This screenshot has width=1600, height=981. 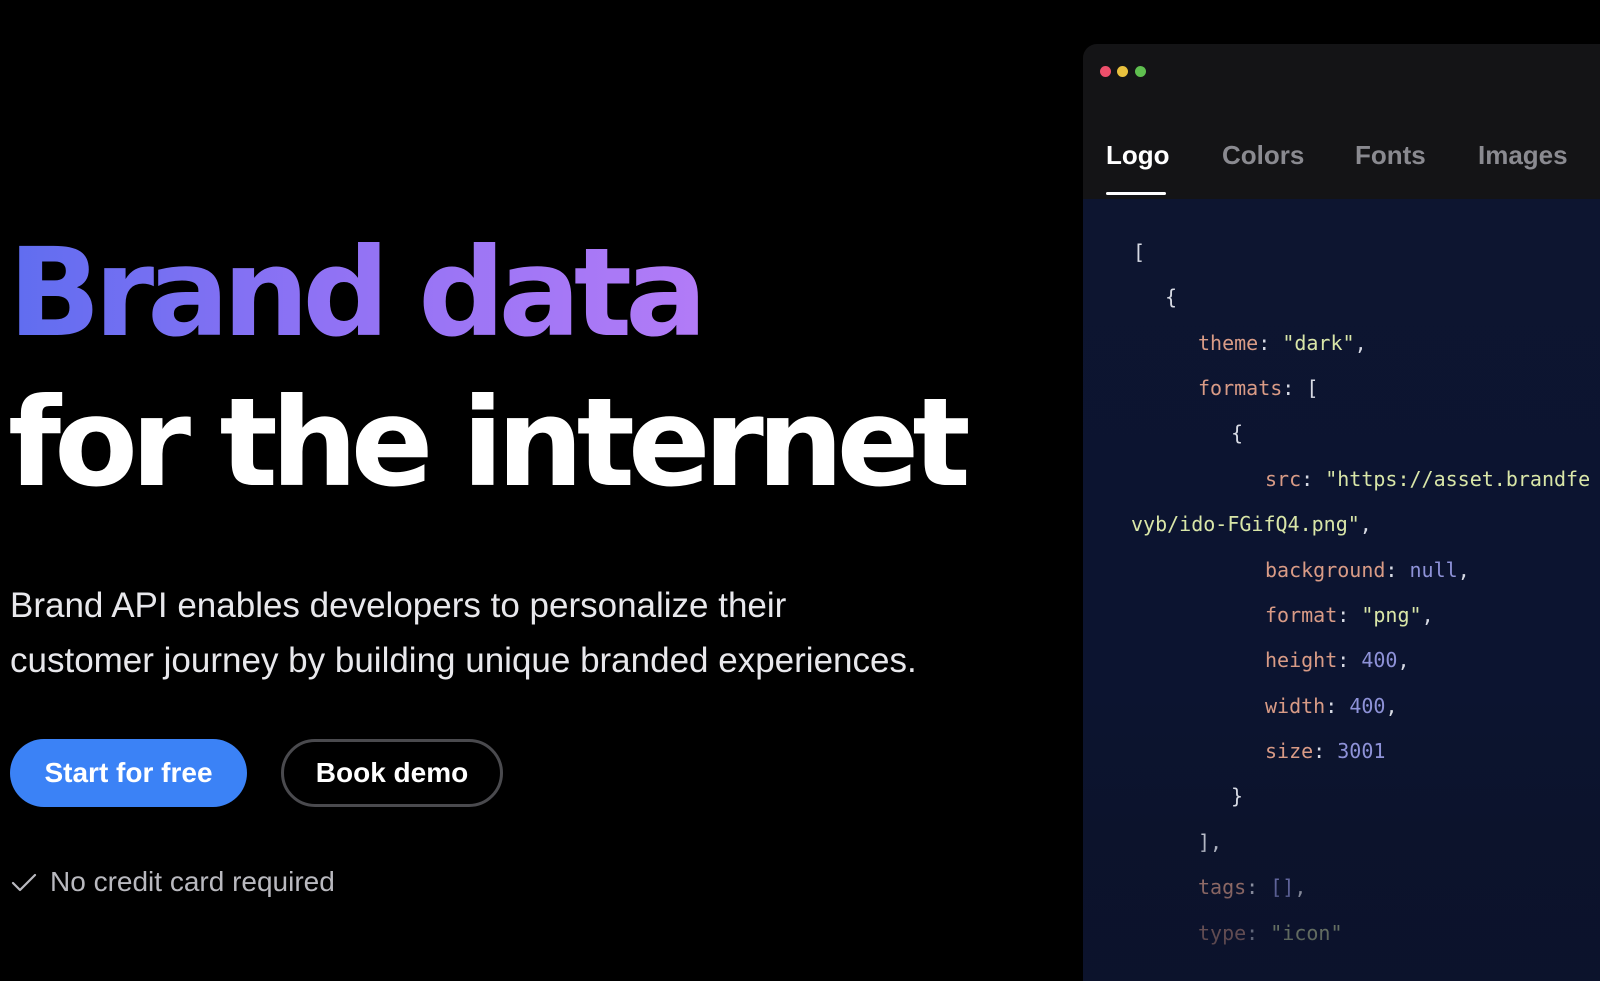 I want to click on code-fade-overlay, so click(x=1341, y=892).